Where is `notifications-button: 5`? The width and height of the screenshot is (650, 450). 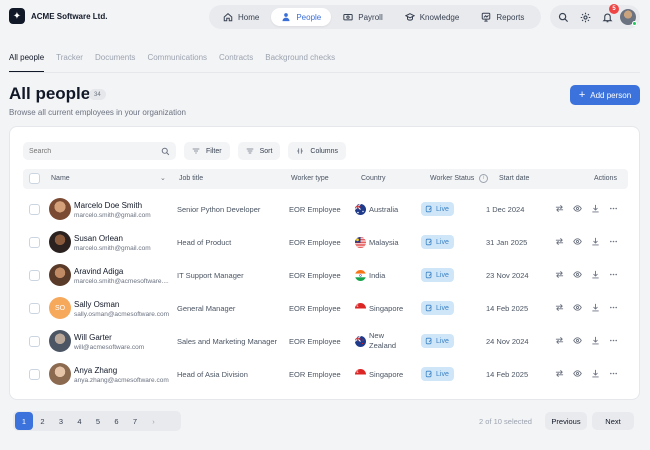
notifications-button: 5 is located at coordinates (608, 15).